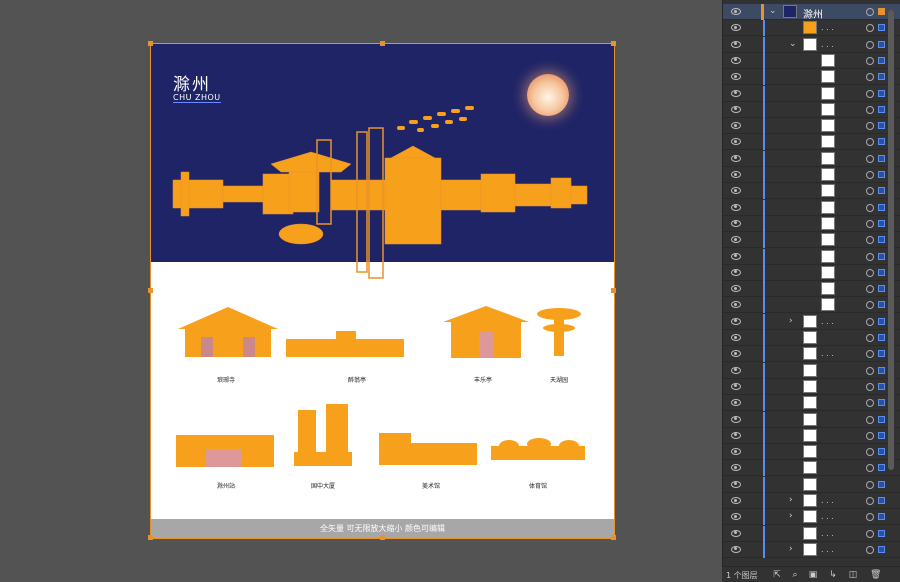 This screenshot has height=582, width=900. What do you see at coordinates (891, 240) in the screenshot?
I see `panel-scrollbar` at bounding box center [891, 240].